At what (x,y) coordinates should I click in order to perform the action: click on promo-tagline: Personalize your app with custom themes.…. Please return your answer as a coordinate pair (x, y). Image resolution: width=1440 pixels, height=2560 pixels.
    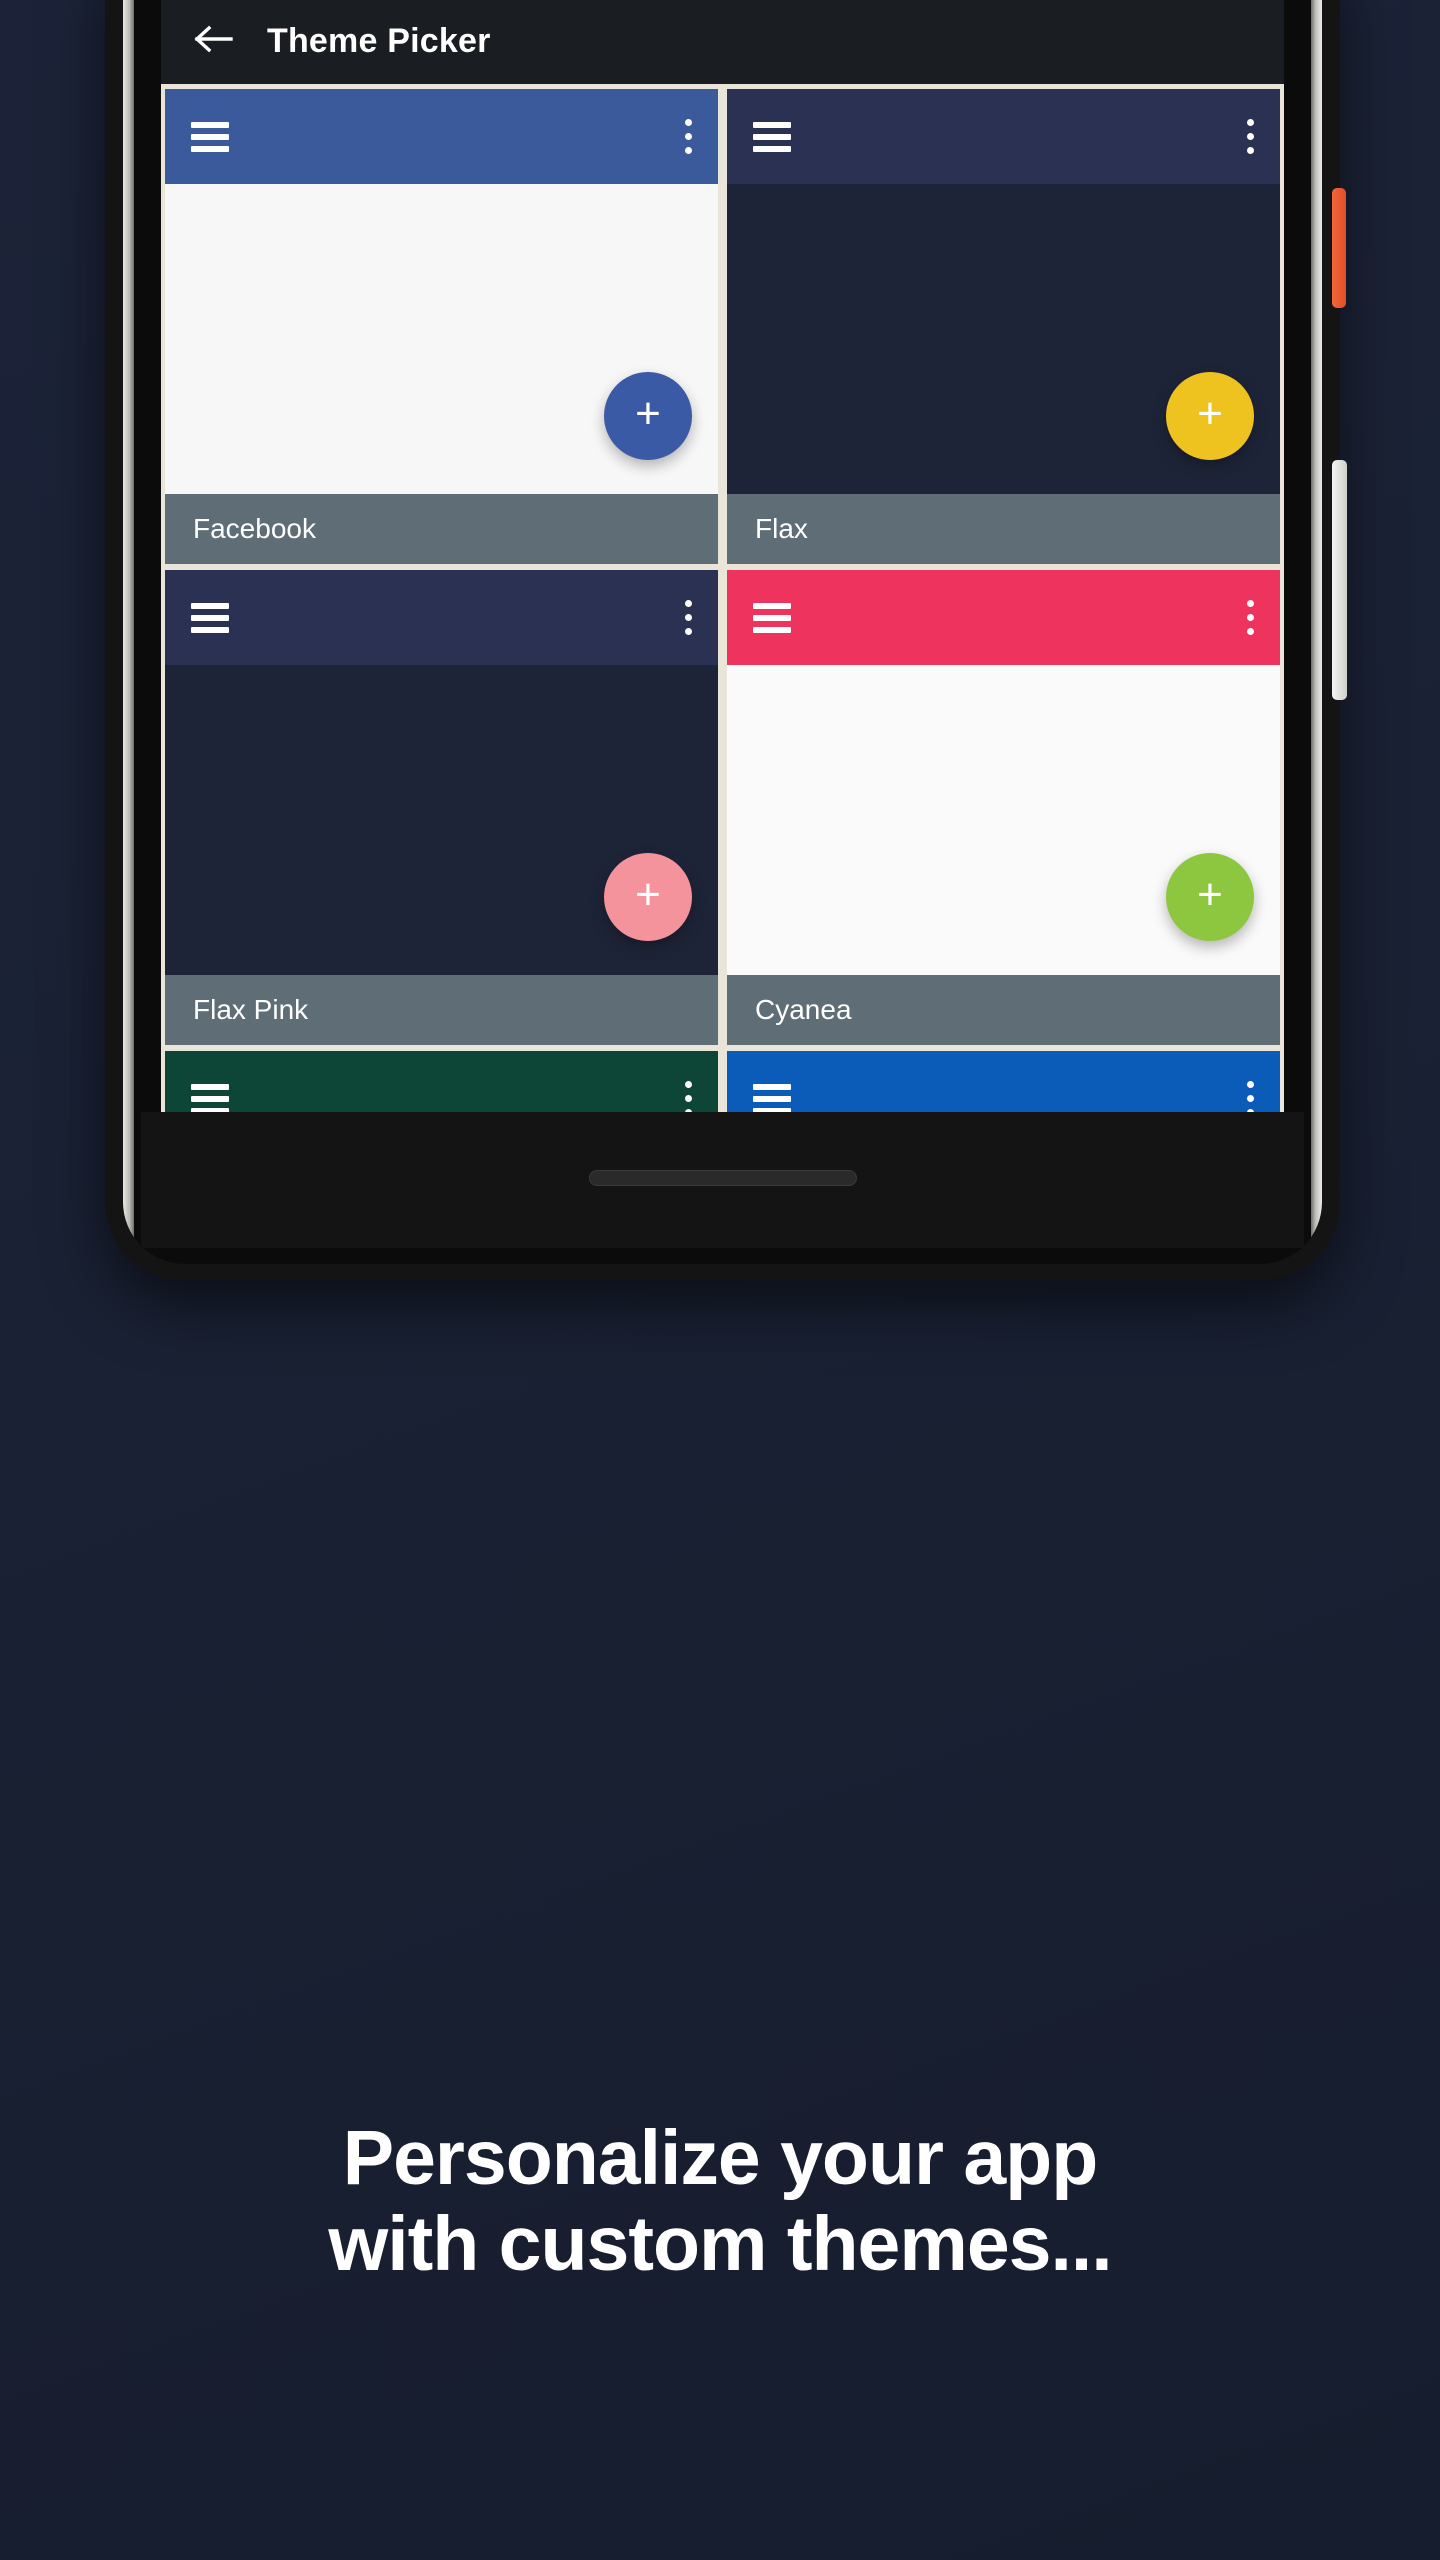
    Looking at the image, I should click on (720, 2201).